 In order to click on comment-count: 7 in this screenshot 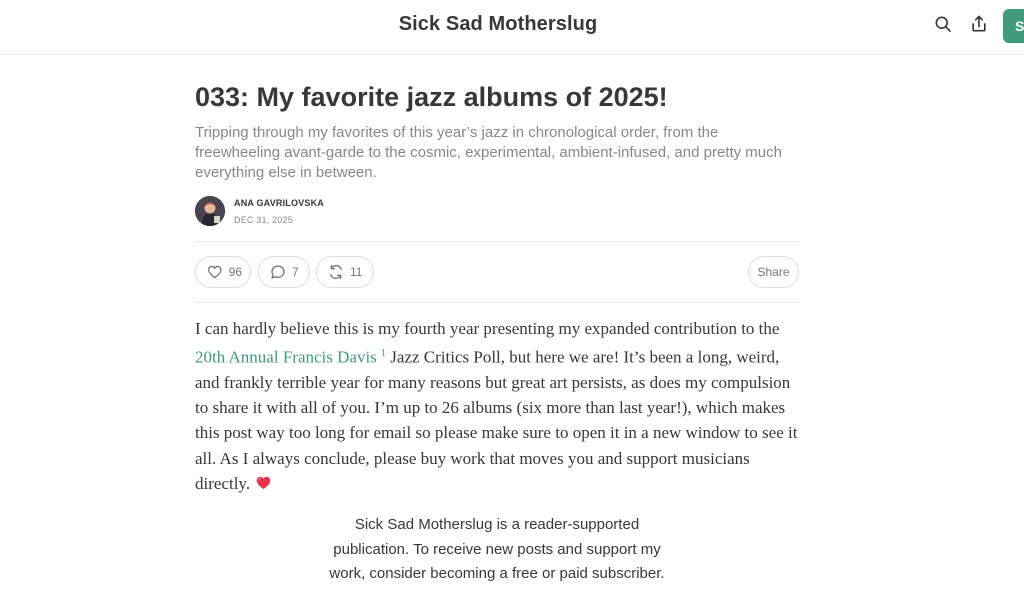, I will do `click(295, 272)`.